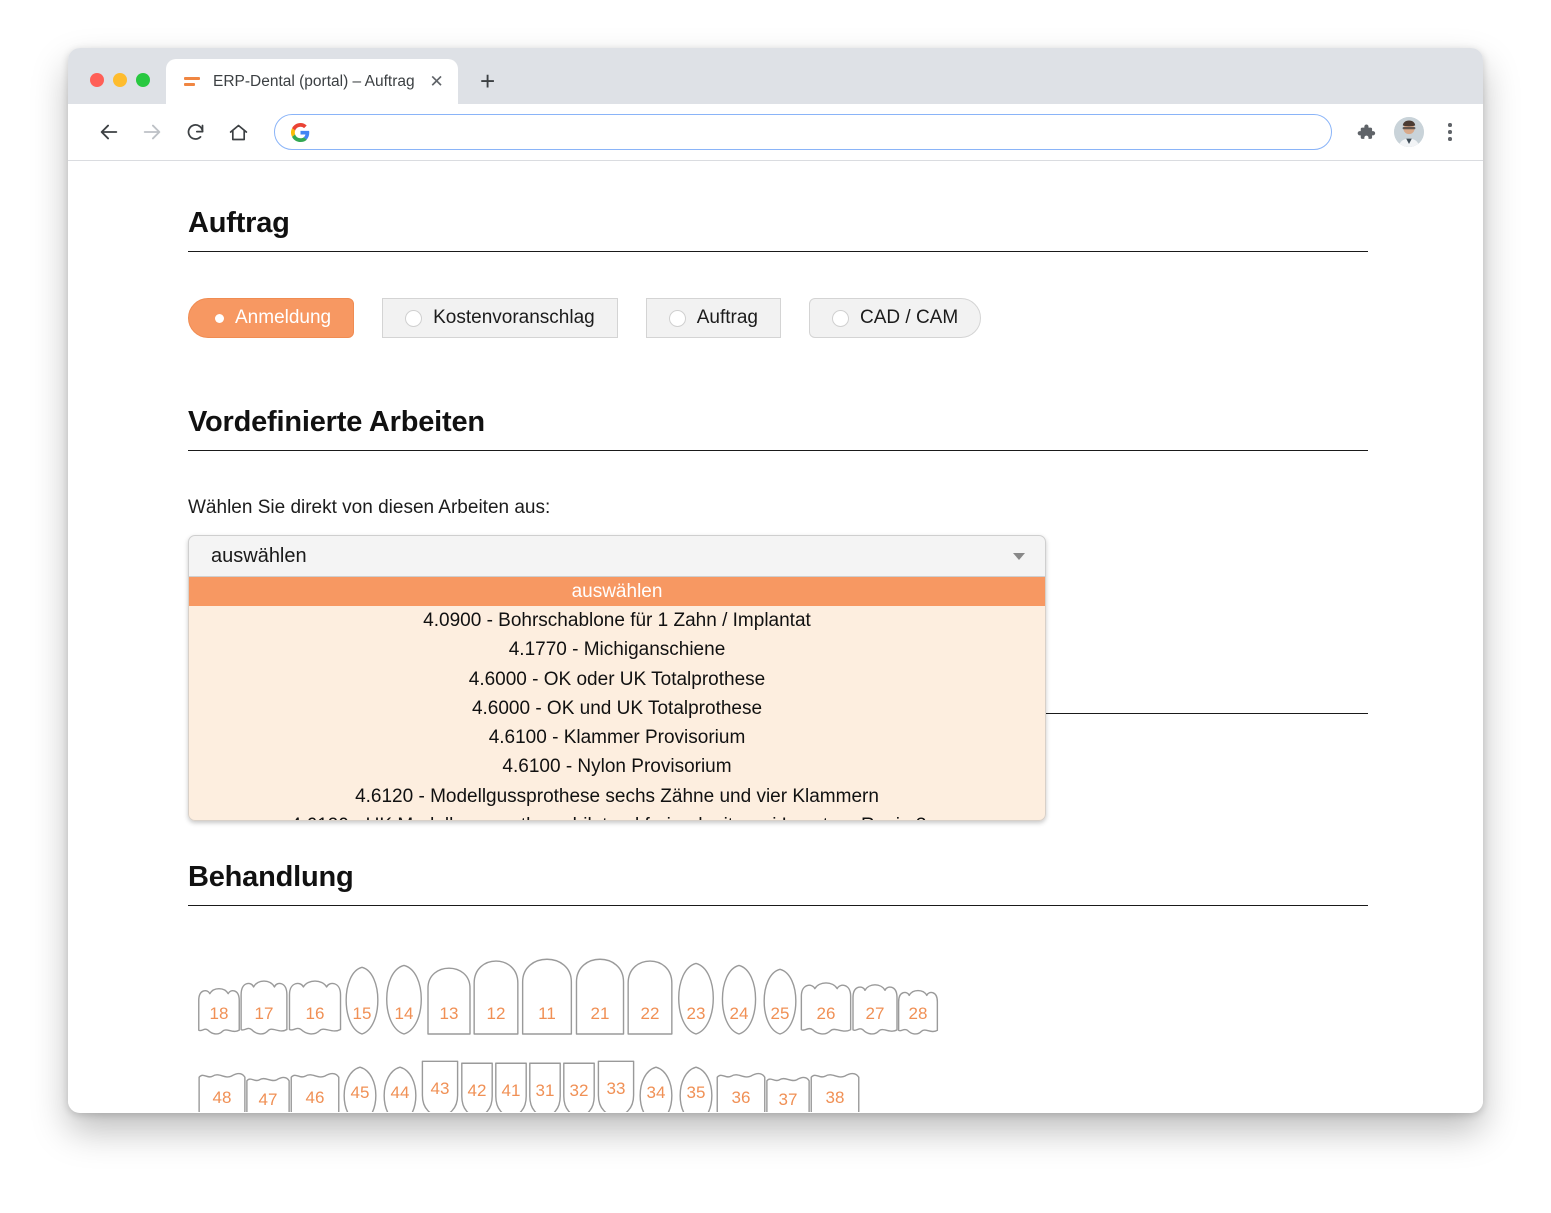  Describe the element at coordinates (803, 132) in the screenshot. I see `address-bar` at that location.